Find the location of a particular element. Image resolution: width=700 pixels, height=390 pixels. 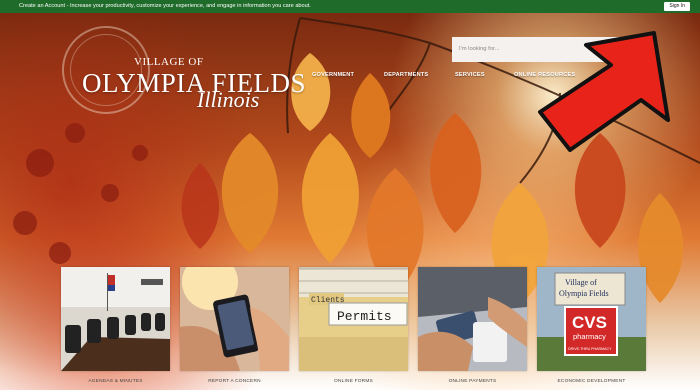

tile-online-payments is located at coordinates (472, 319).